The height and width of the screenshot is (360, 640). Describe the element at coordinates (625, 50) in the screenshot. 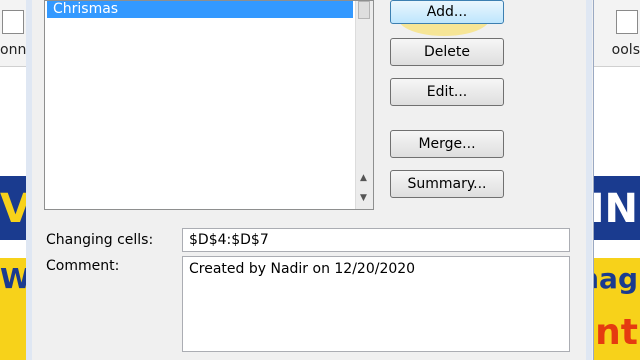

I see `ribbon-label-right: ools` at that location.